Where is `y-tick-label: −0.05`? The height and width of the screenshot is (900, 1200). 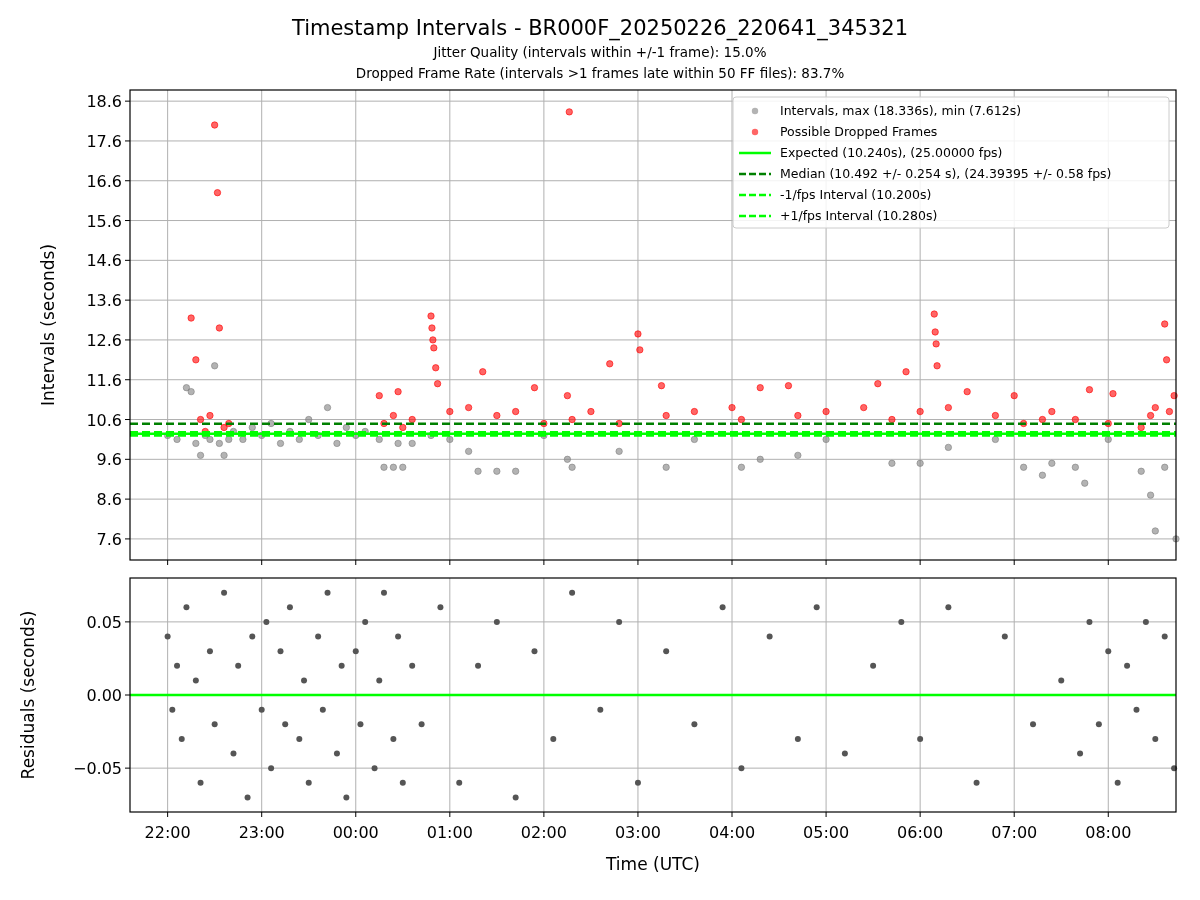
y-tick-label: −0.05 is located at coordinates (97, 769).